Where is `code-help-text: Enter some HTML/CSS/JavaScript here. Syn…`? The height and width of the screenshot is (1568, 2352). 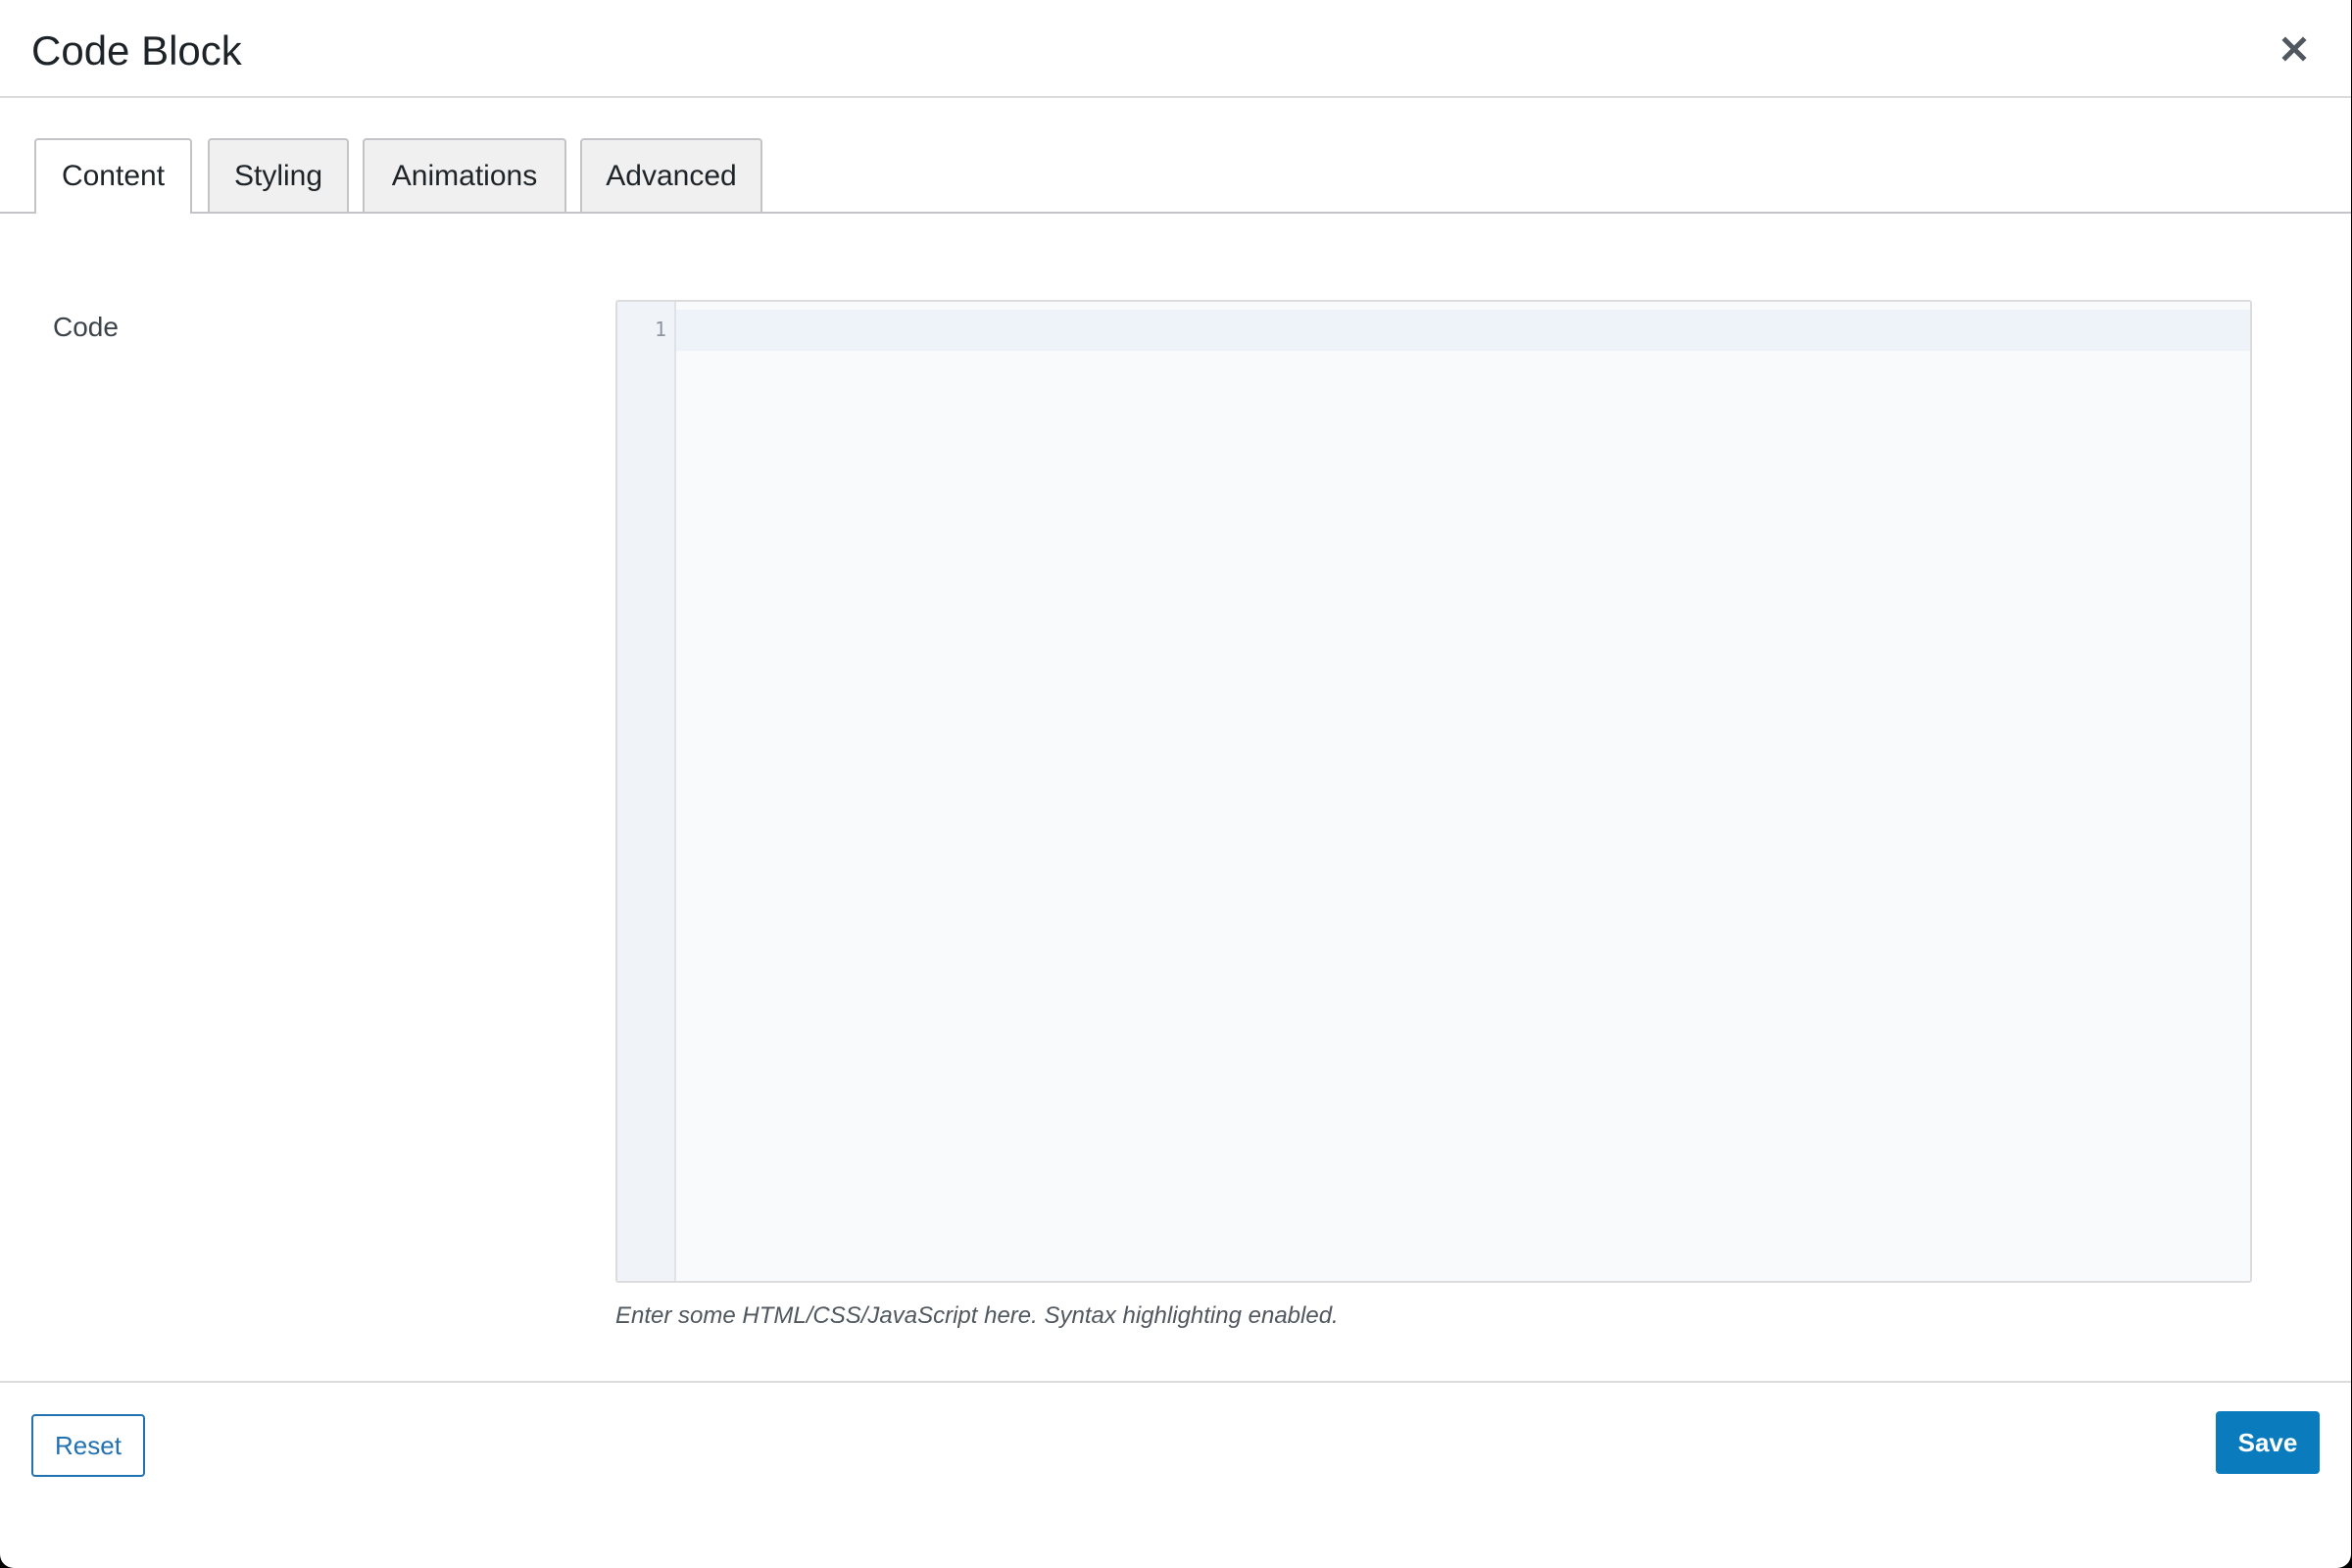 code-help-text: Enter some HTML/CSS/JavaScript here. Syn… is located at coordinates (977, 1315).